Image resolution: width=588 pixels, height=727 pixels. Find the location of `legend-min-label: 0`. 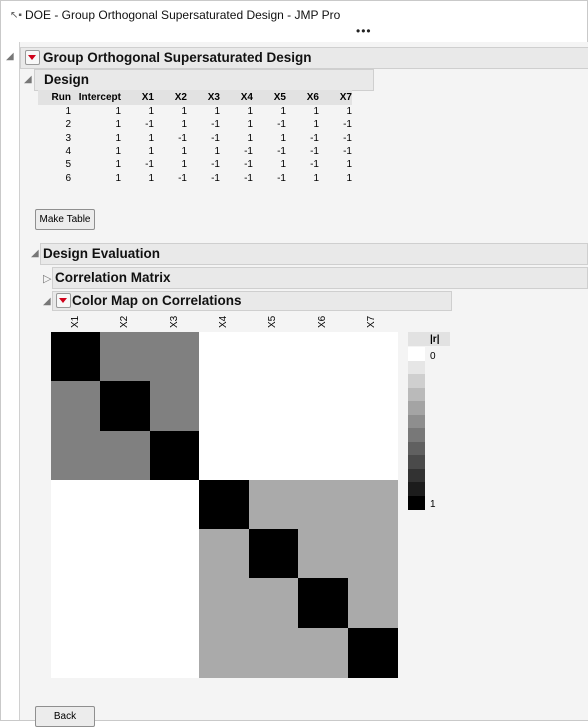

legend-min-label: 0 is located at coordinates (433, 356).